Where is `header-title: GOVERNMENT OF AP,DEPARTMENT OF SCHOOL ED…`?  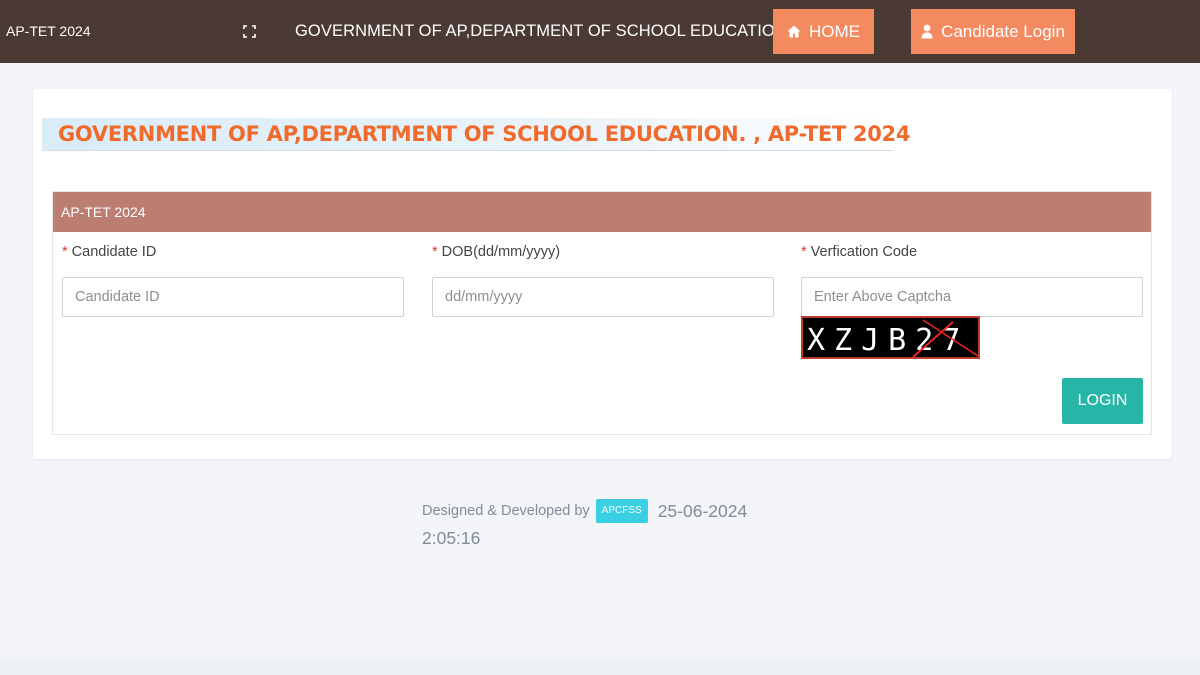 header-title: GOVERNMENT OF AP,DEPARTMENT OF SCHOOL ED… is located at coordinates (543, 31).